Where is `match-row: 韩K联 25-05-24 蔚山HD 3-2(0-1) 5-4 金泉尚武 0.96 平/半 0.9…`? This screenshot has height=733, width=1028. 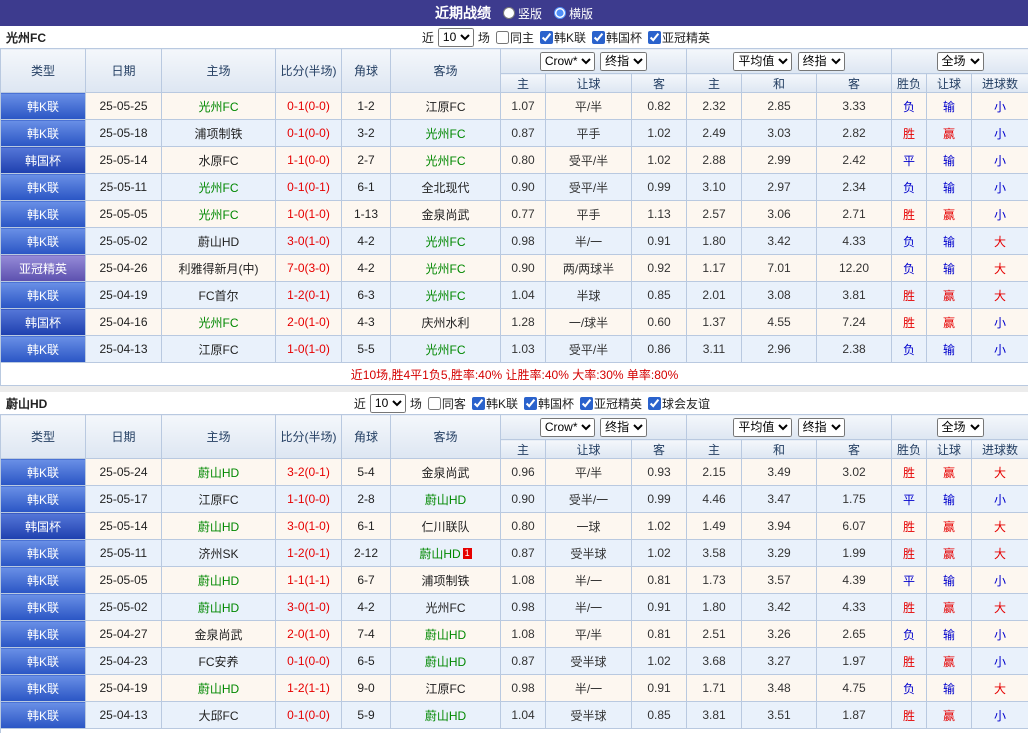 match-row: 韩K联 25-05-24 蔚山HD 3-2(0-1) 5-4 金泉尚武 0.96 平/半 0.9… is located at coordinates (514, 472).